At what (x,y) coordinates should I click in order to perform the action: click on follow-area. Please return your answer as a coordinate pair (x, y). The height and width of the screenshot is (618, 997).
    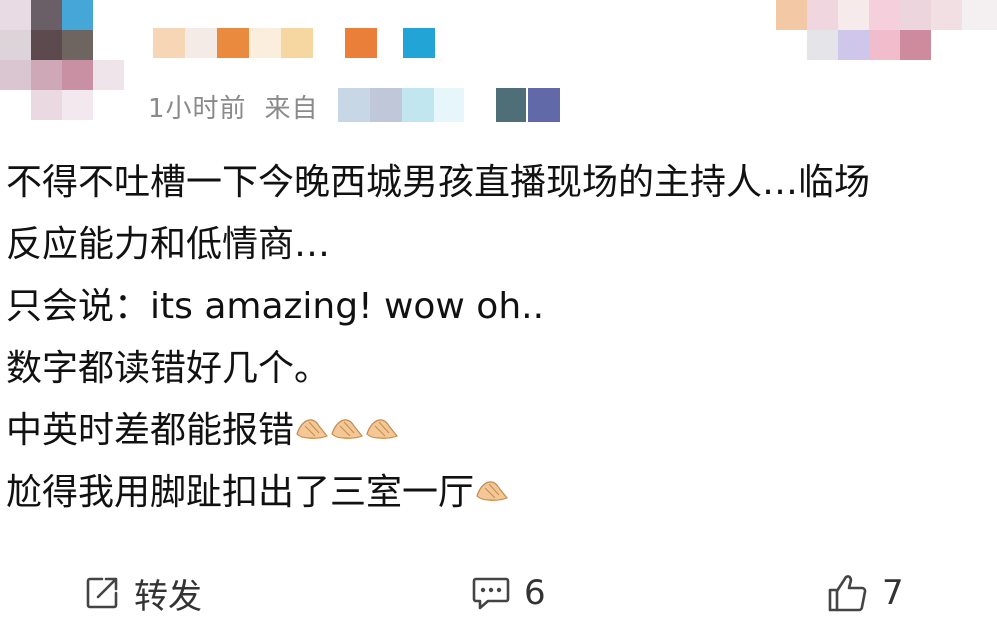
    Looking at the image, I should click on (886, 31).